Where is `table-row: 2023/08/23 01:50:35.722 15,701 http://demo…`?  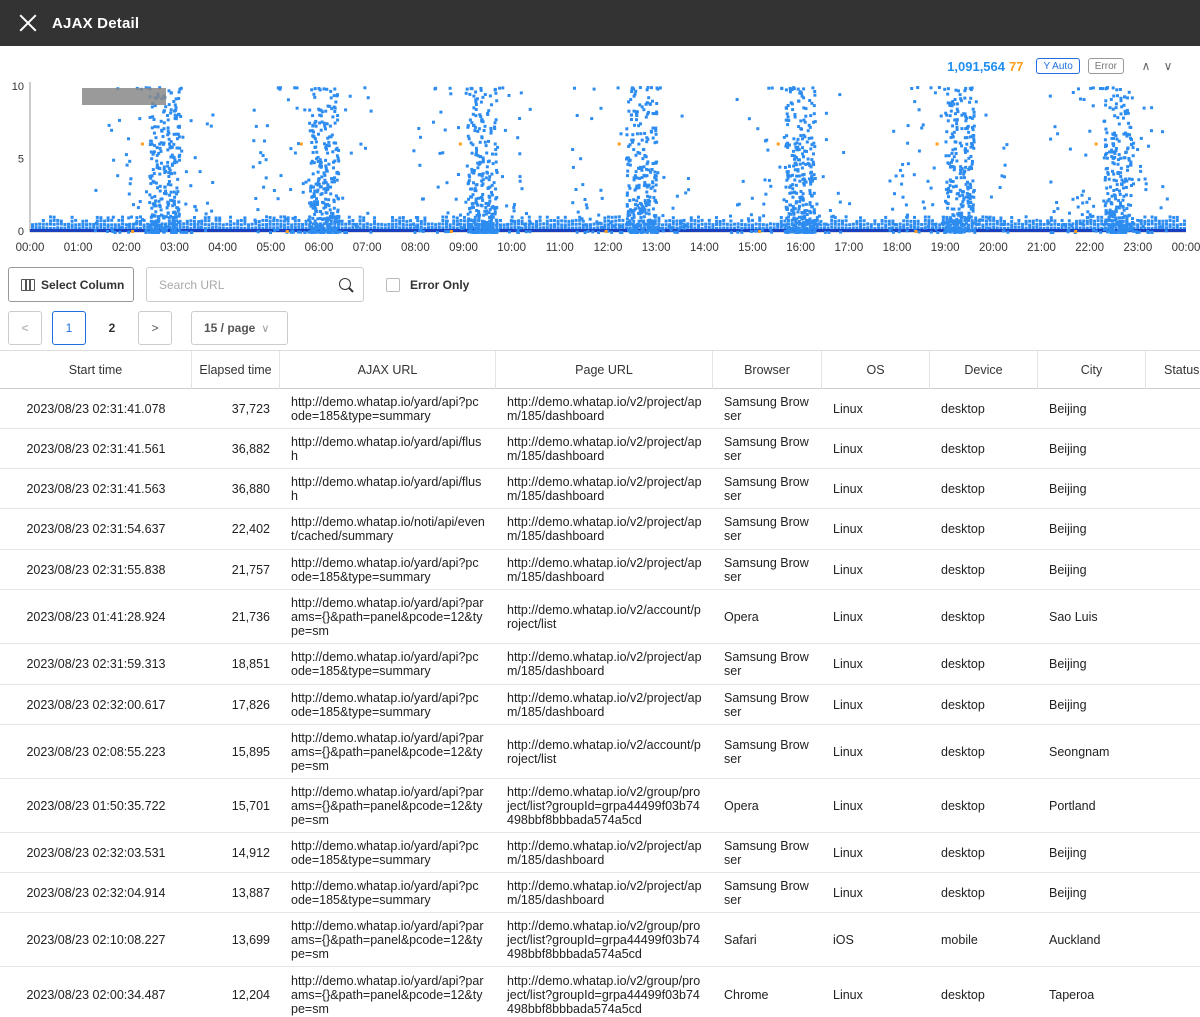 table-row: 2023/08/23 01:50:35.722 15,701 http://demo… is located at coordinates (600, 806).